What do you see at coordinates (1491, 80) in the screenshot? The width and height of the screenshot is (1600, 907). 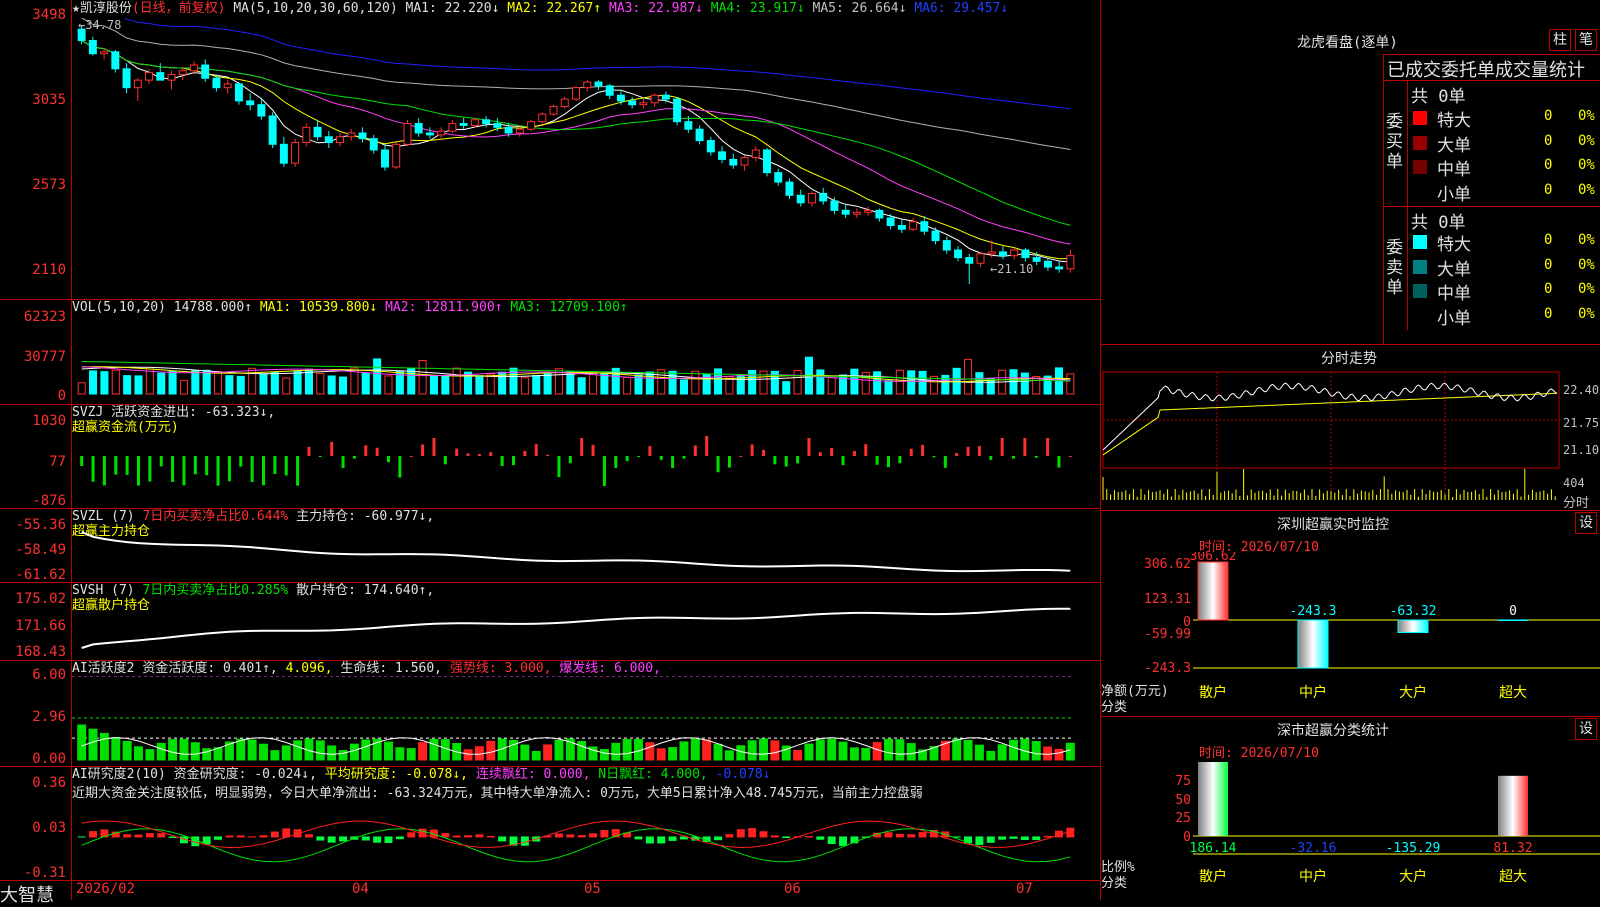 I see `divider` at bounding box center [1491, 80].